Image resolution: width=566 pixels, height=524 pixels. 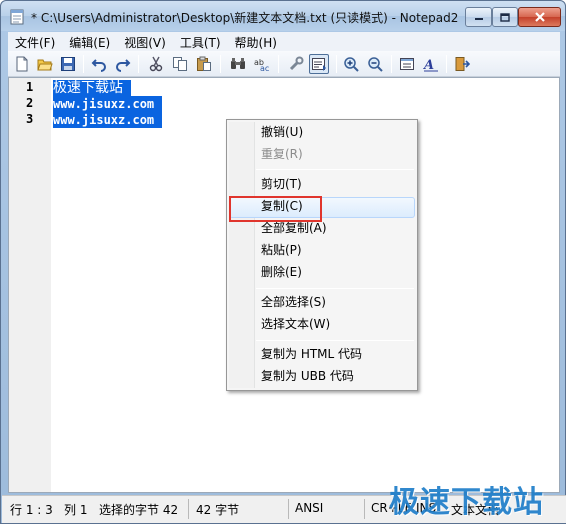 What do you see at coordinates (242, 255) in the screenshot?
I see `context-menu-icon-strip` at bounding box center [242, 255].